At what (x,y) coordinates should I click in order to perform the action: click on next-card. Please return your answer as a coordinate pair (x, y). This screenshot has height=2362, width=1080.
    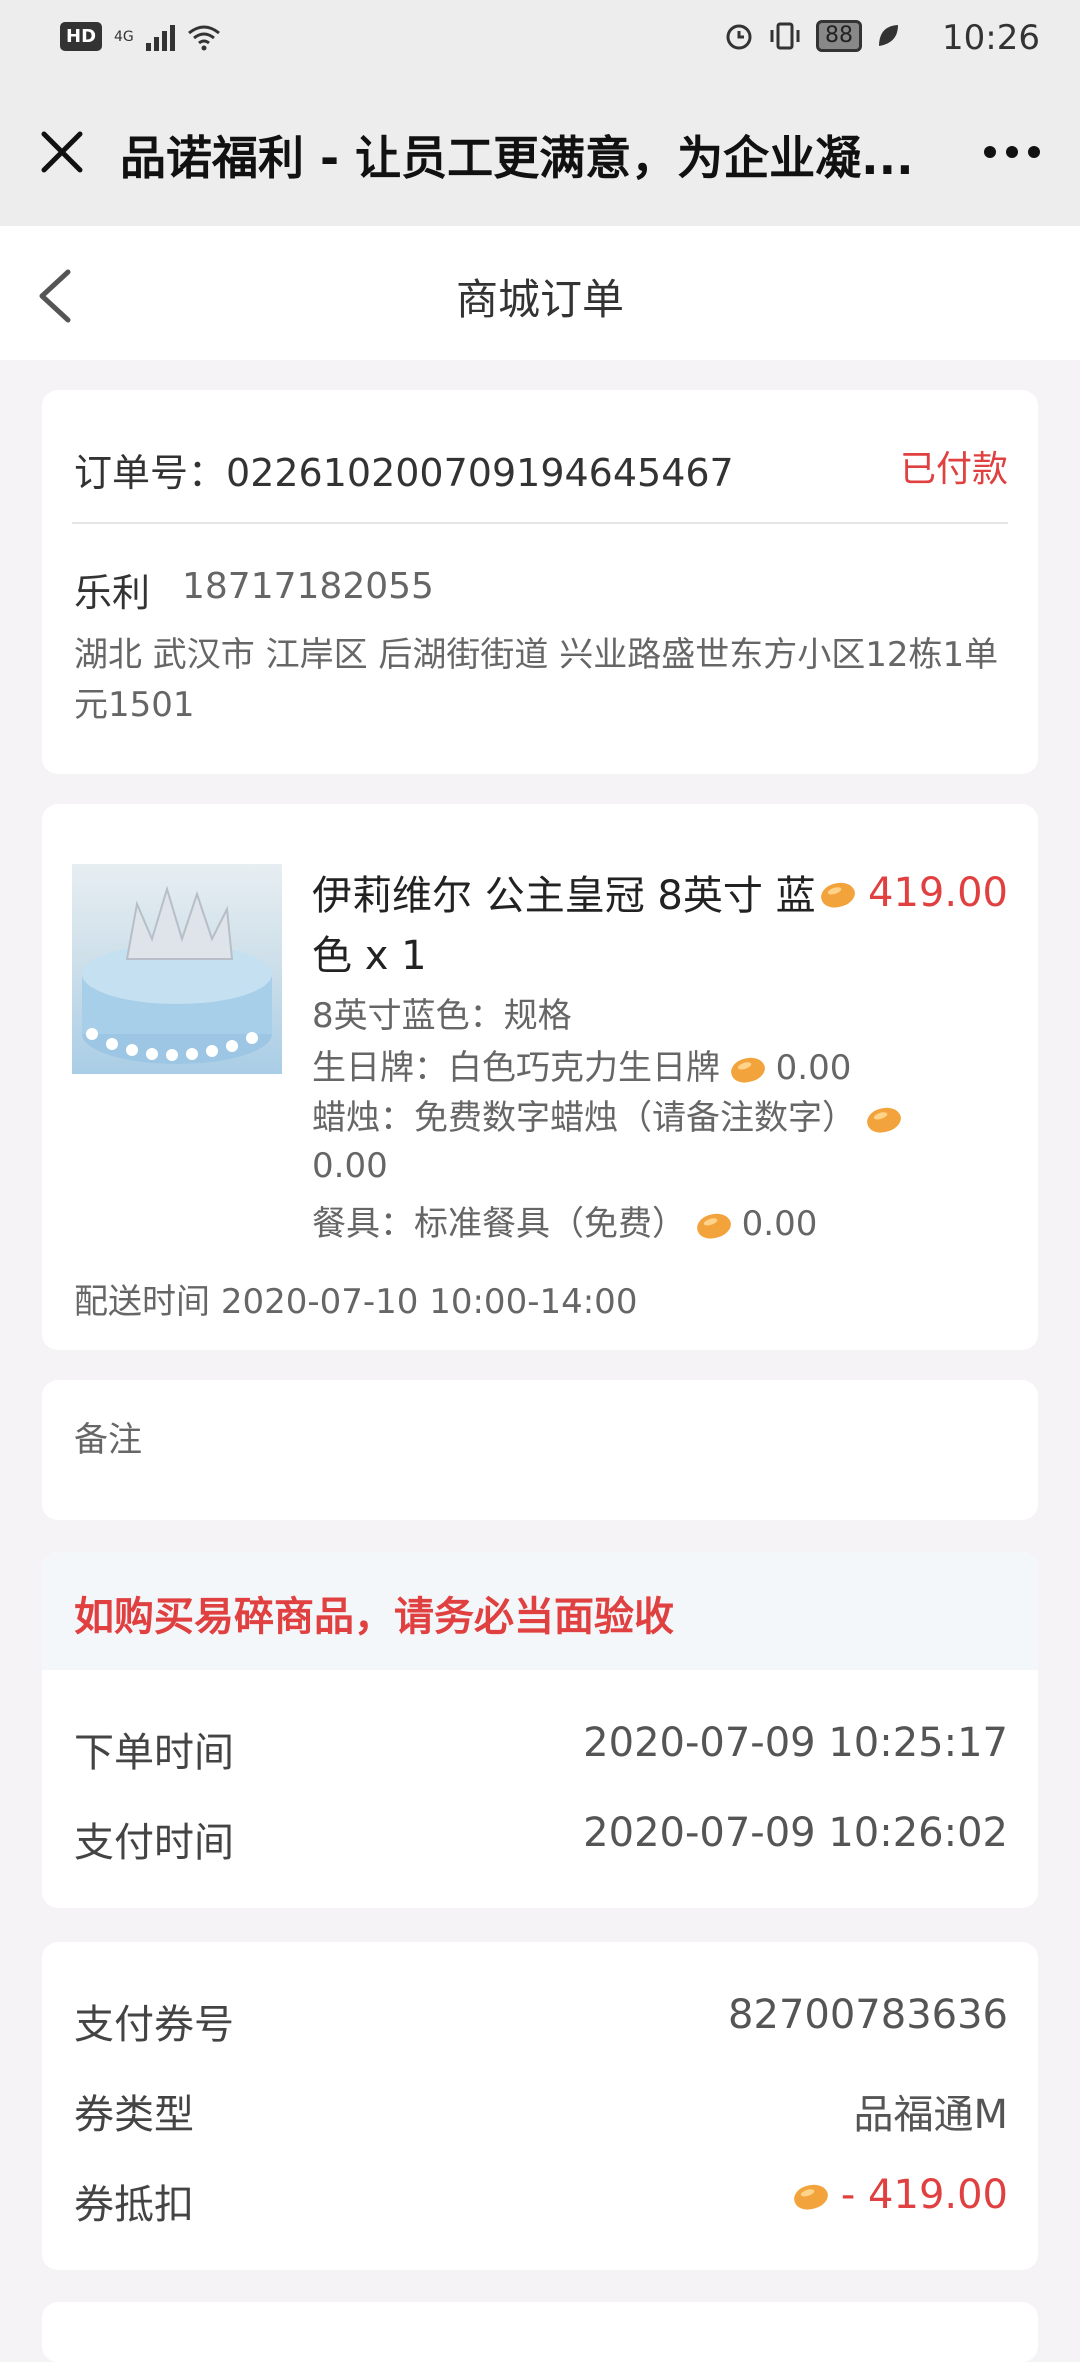
    Looking at the image, I should click on (540, 2332).